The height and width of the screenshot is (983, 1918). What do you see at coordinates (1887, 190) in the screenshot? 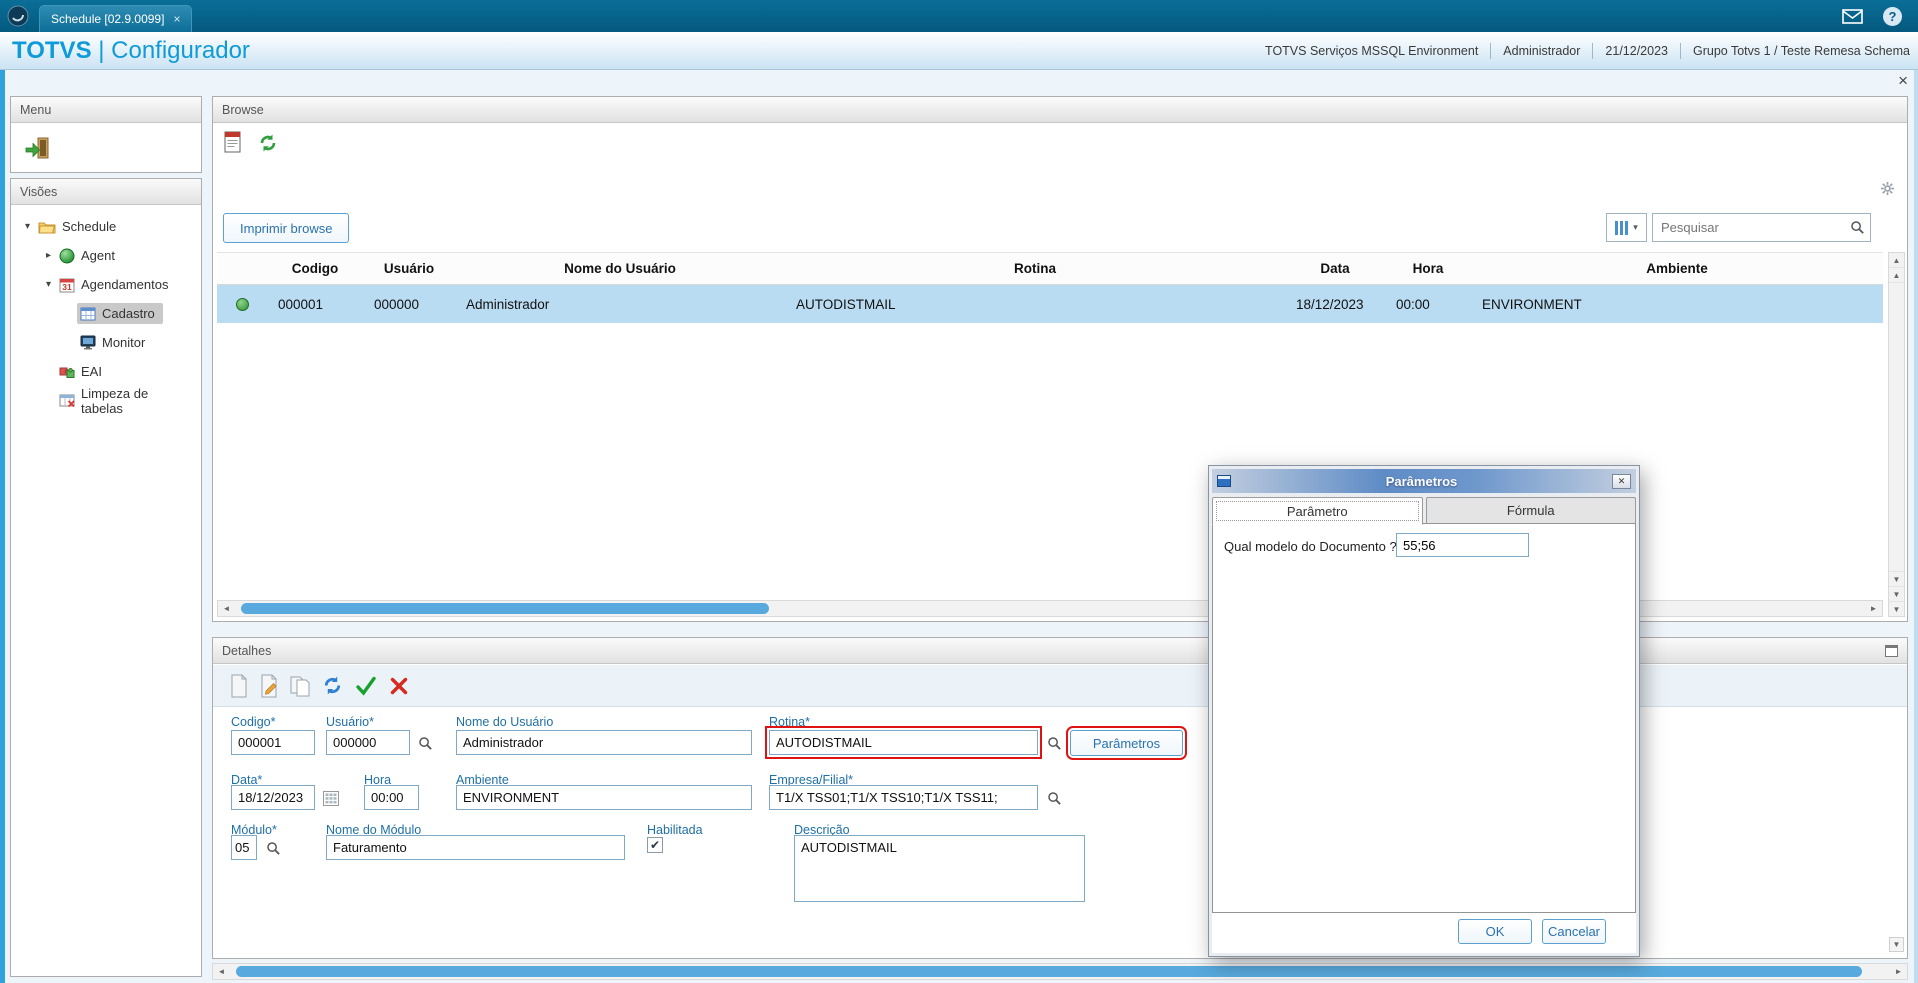
I see `settings-gear-icon` at bounding box center [1887, 190].